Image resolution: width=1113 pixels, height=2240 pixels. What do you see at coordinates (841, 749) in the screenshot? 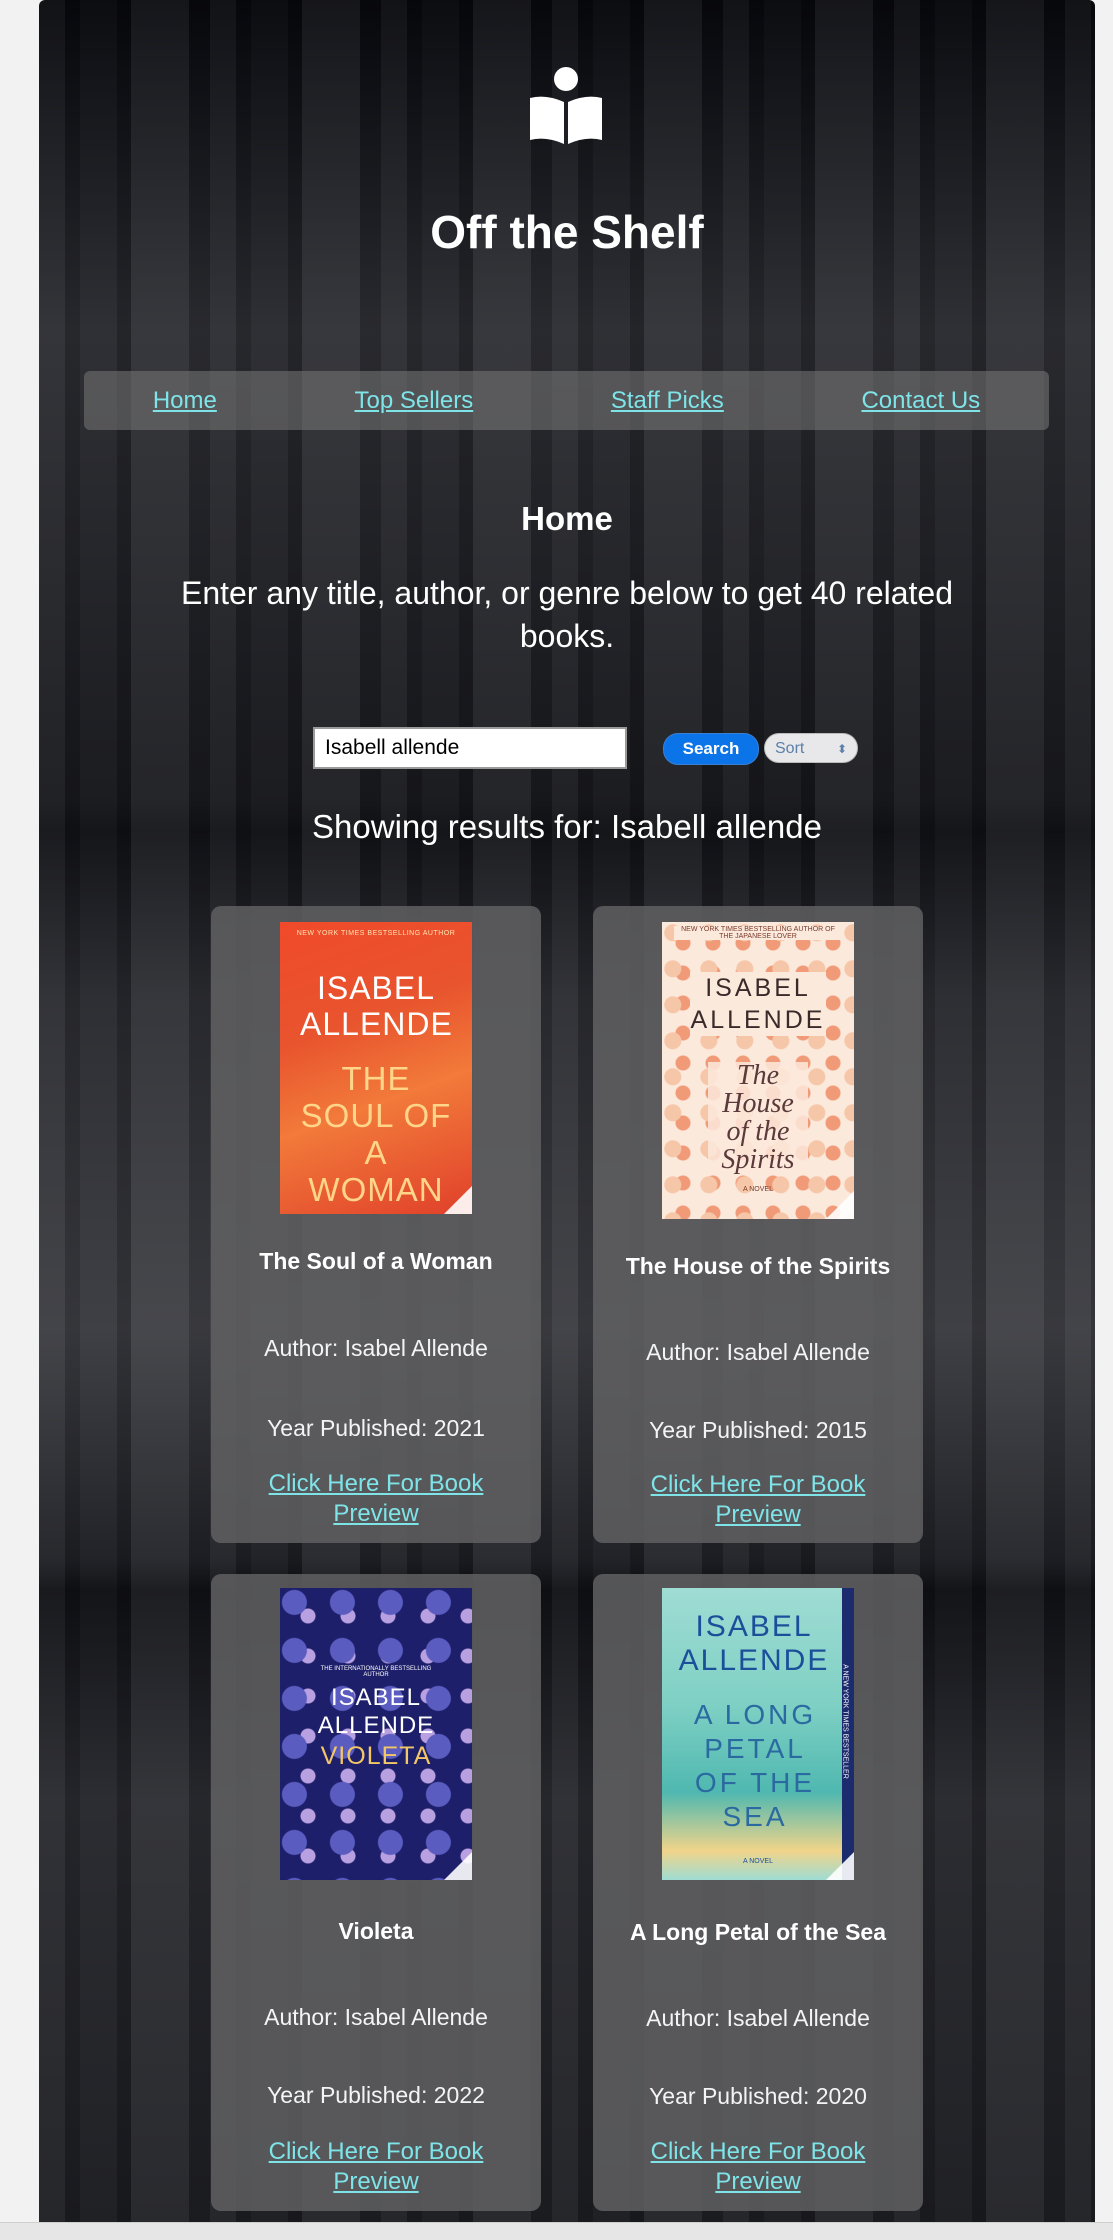
I see `chevron-up-down-icon: ⬍` at bounding box center [841, 749].